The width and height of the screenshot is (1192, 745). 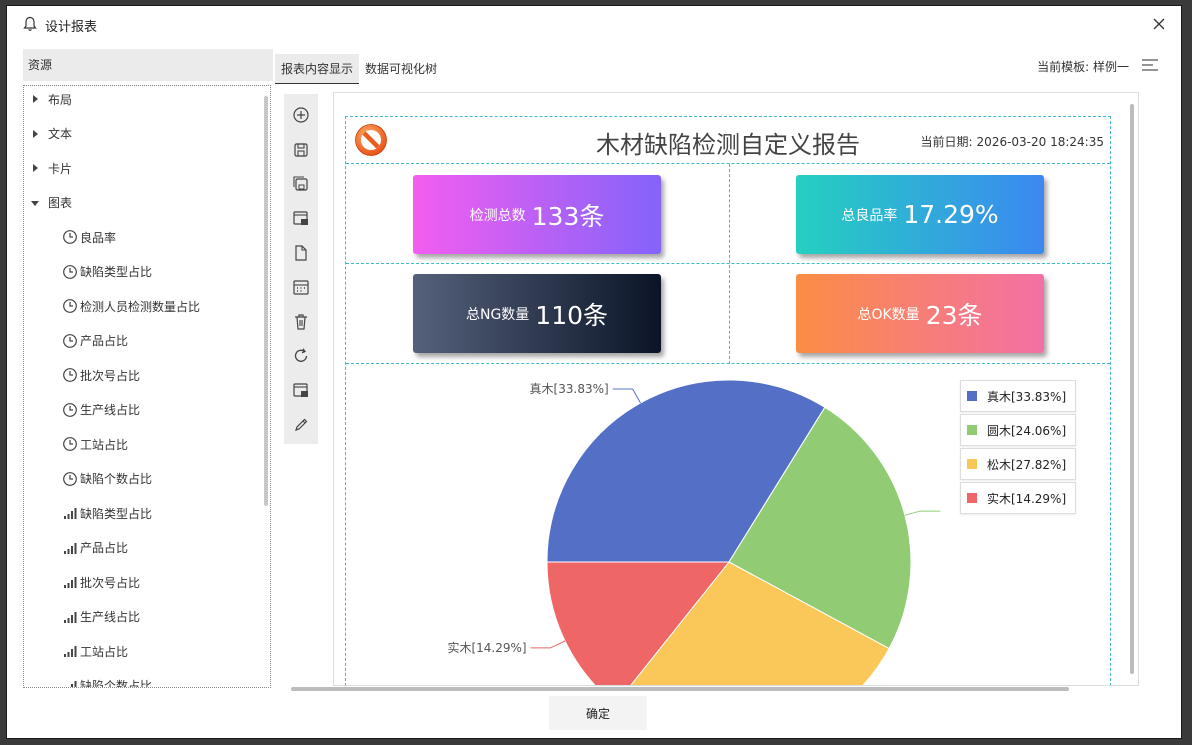 I want to click on save-icon, so click(x=301, y=150).